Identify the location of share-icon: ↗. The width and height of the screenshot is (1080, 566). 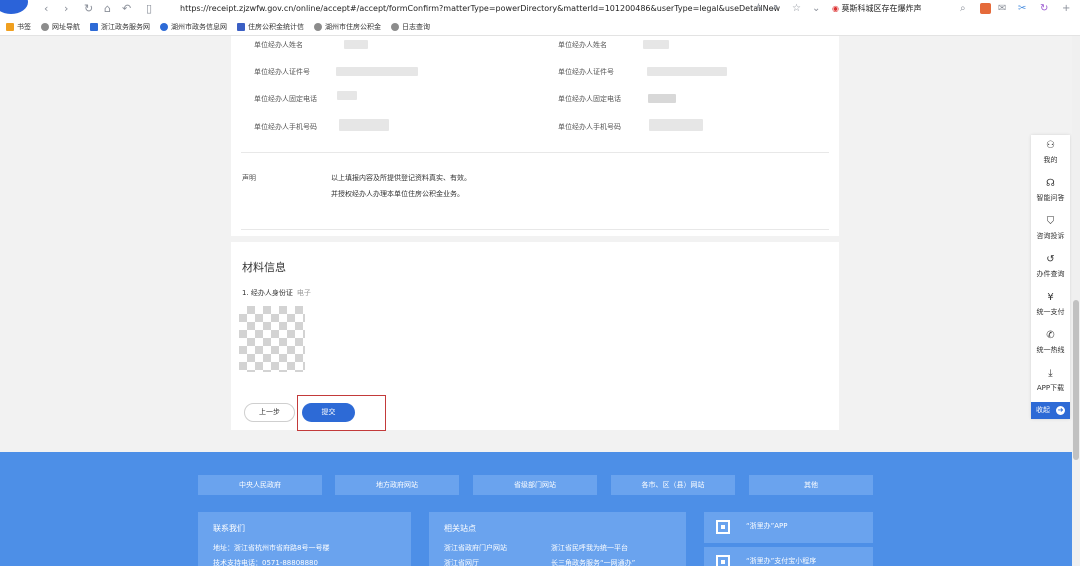
(774, 8).